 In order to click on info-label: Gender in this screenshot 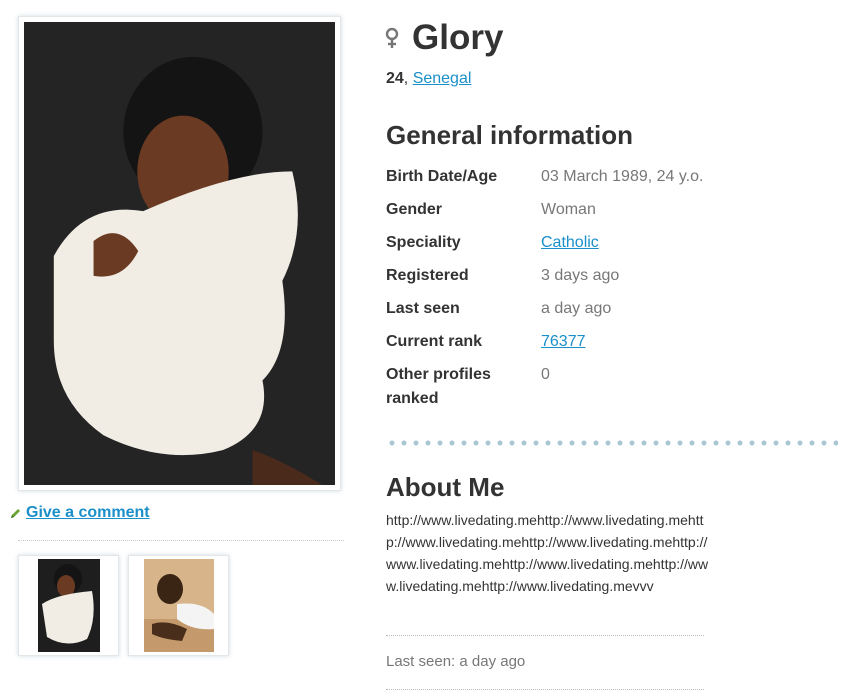, I will do `click(414, 209)`.